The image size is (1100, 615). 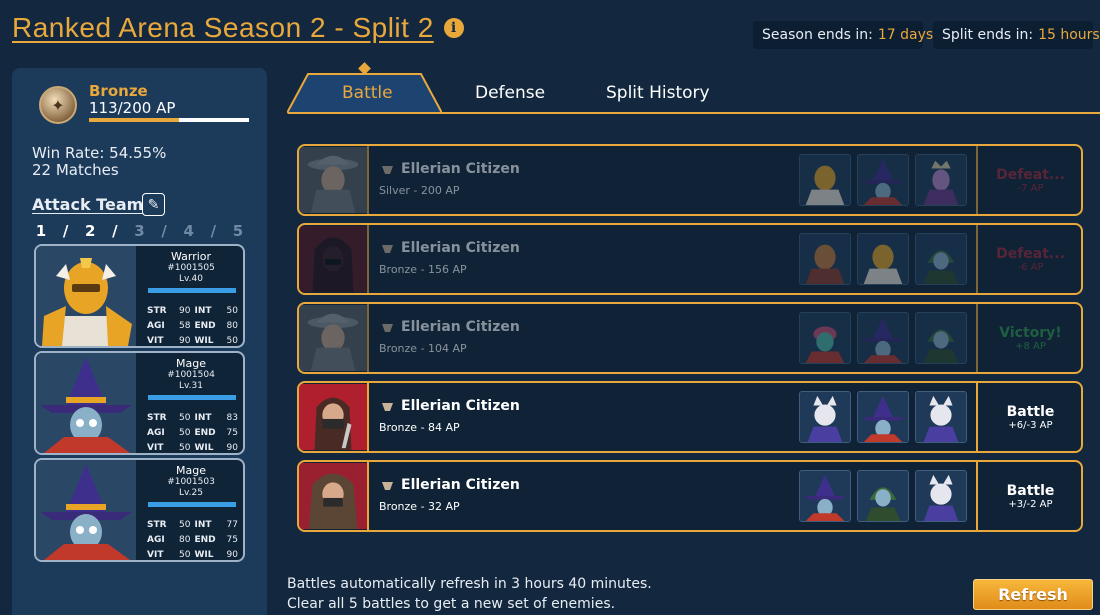 I want to click on hero-level: Lv.31, so click(x=191, y=386).